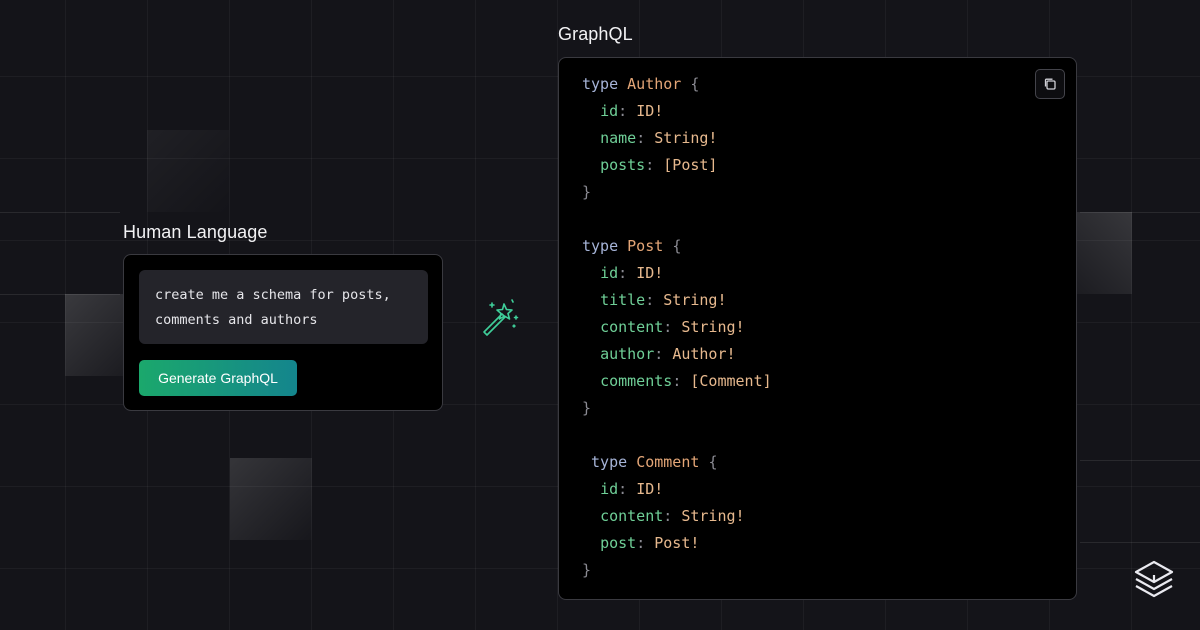 Image resolution: width=1200 pixels, height=630 pixels. I want to click on code-field-type: Author!, so click(704, 354).